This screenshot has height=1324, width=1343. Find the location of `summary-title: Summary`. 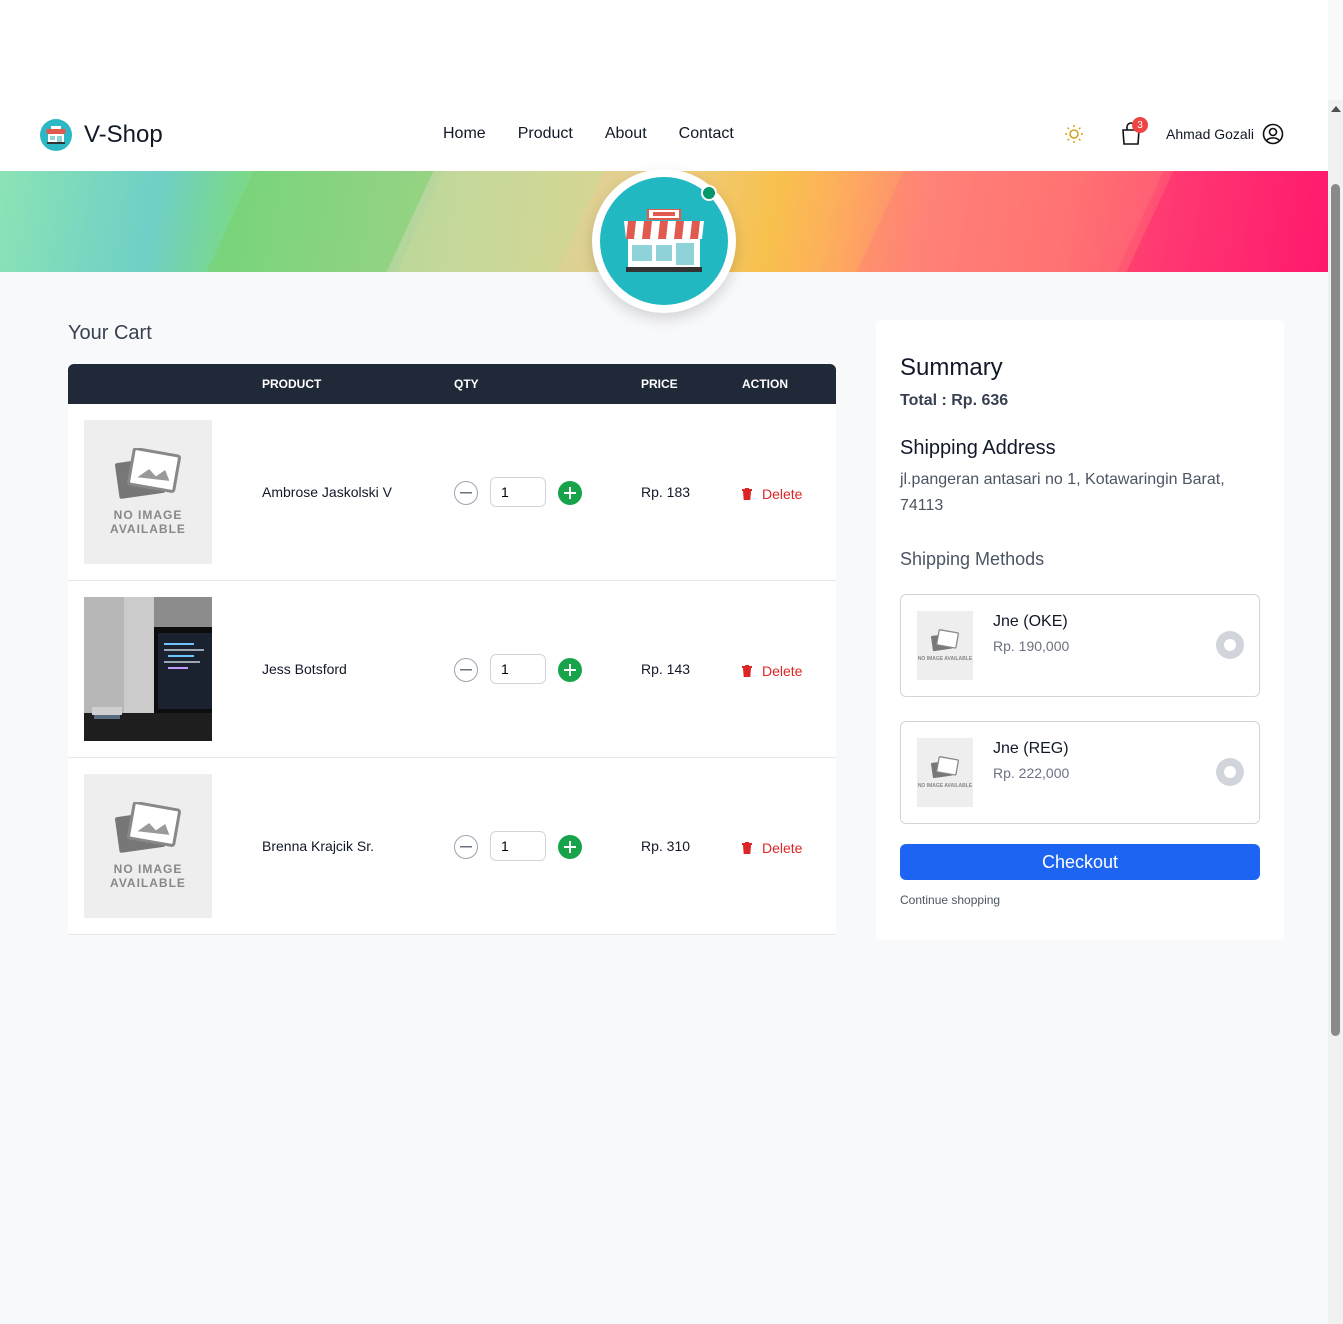

summary-title: Summary is located at coordinates (951, 367).